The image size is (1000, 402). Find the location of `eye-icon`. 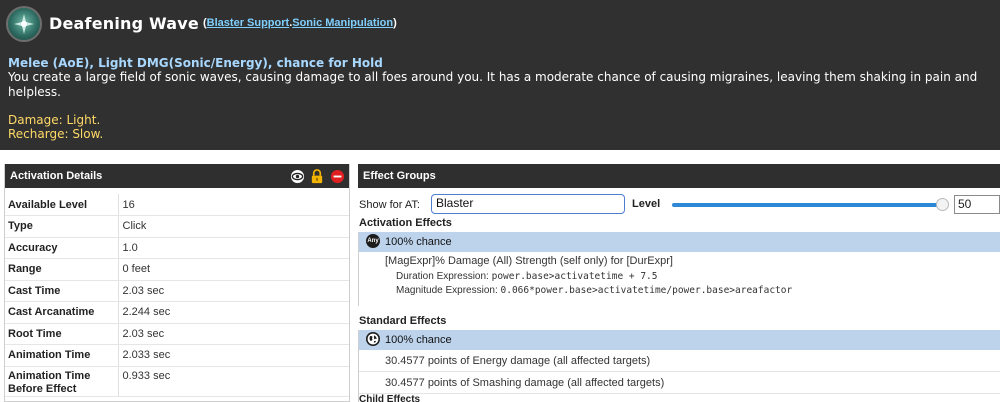

eye-icon is located at coordinates (297, 176).